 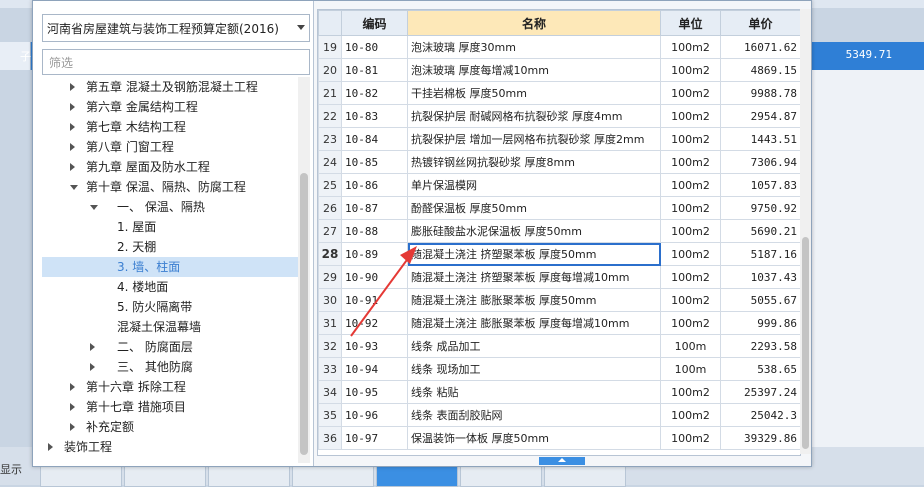 What do you see at coordinates (170, 207) in the screenshot?
I see `tree-node: 一、 保温、隔热` at bounding box center [170, 207].